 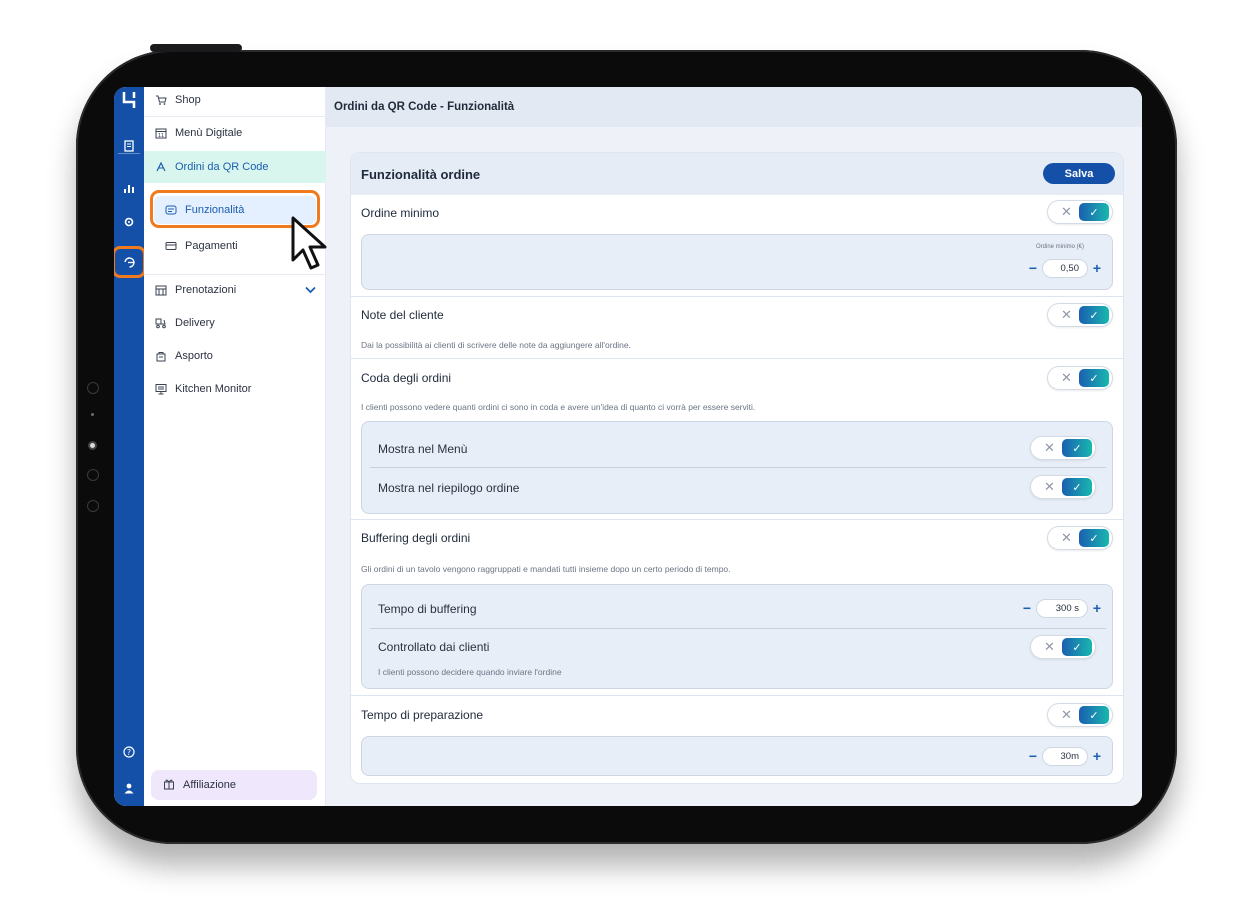 What do you see at coordinates (209, 785) in the screenshot?
I see `affiliazione-label: Affiliazione` at bounding box center [209, 785].